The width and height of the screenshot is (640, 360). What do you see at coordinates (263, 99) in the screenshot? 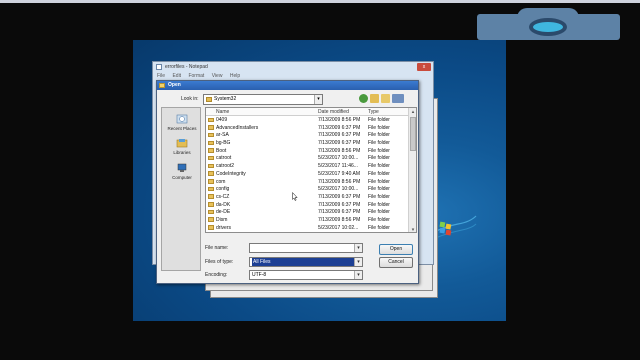
I see `look-in-dropdown: System32 ▾` at bounding box center [263, 99].